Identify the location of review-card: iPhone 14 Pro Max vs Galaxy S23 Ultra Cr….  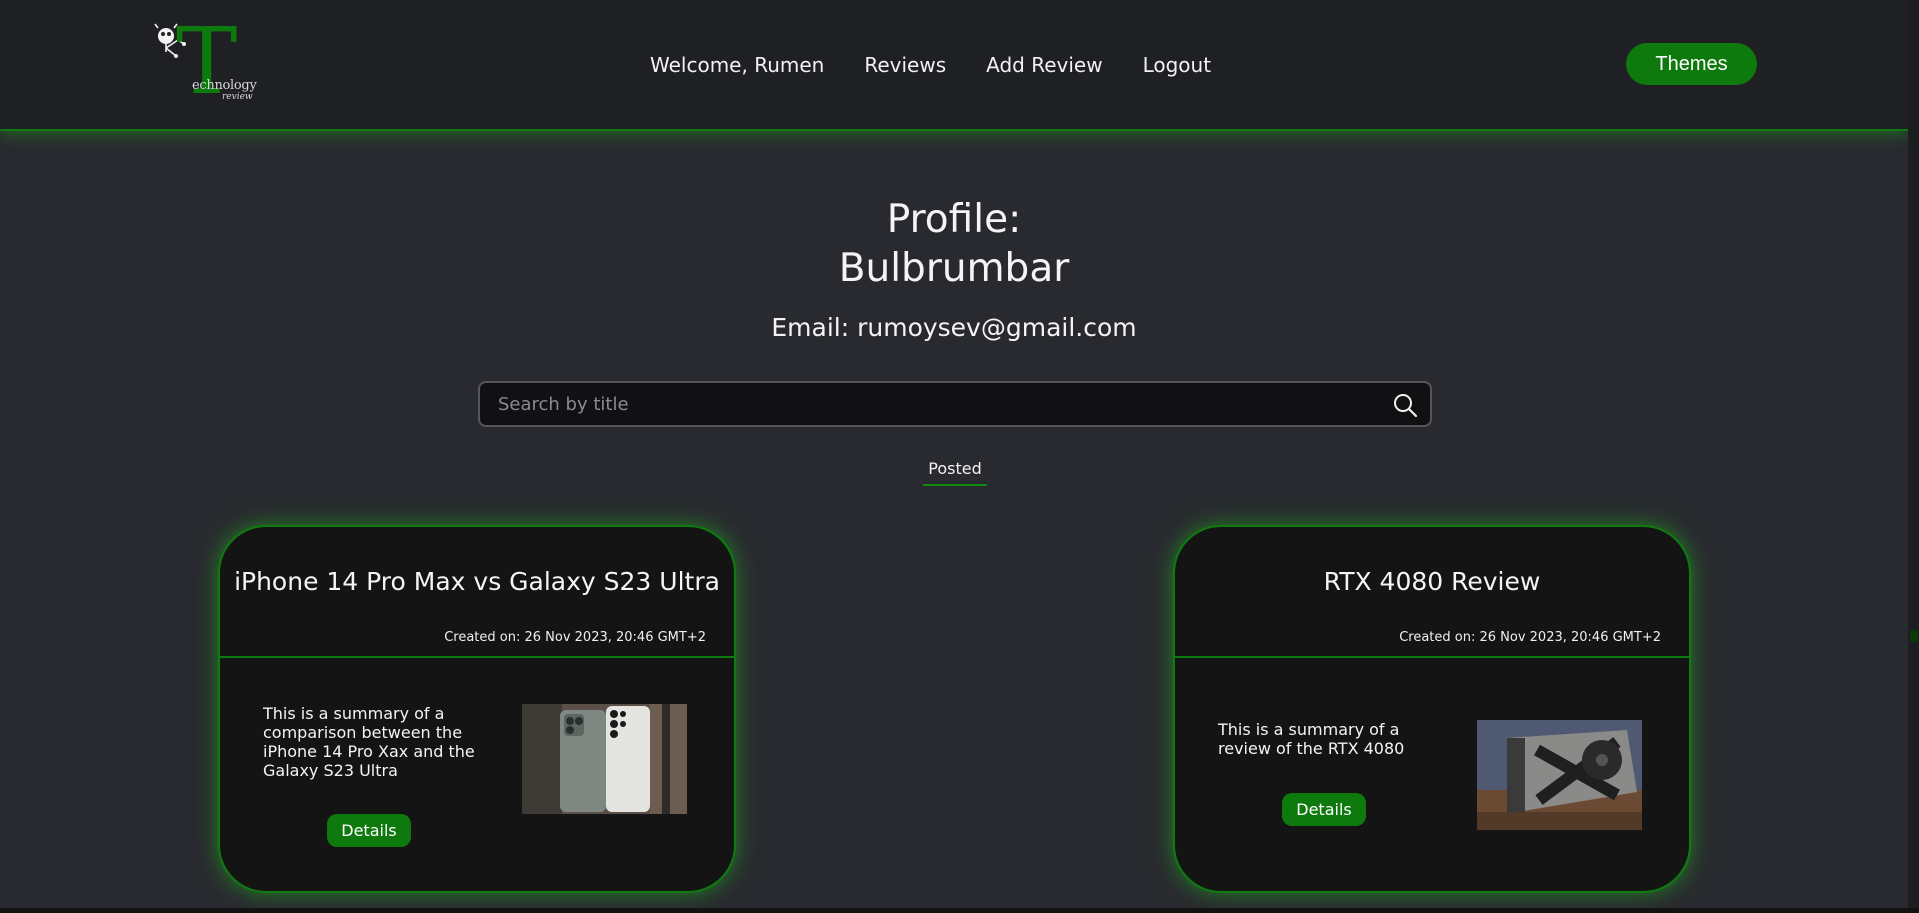
(477, 709).